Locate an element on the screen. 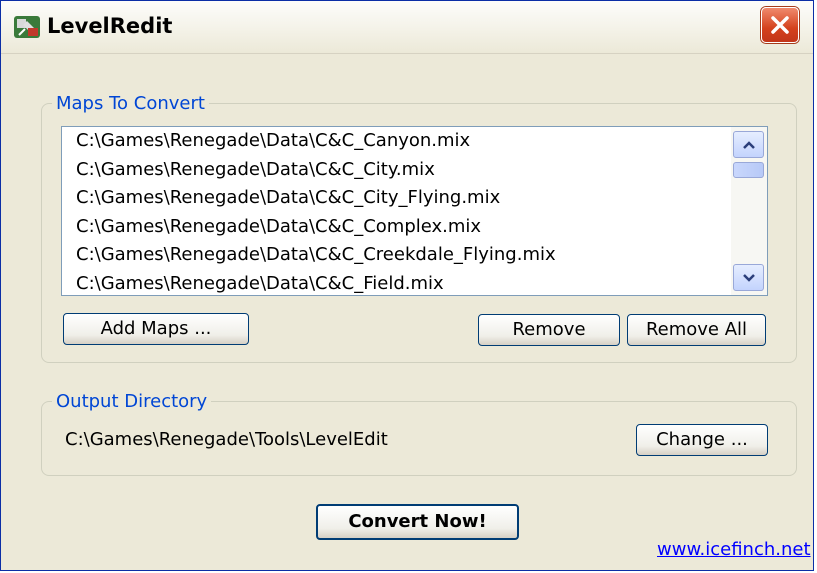 Image resolution: width=817 pixels, height=573 pixels. close-icon is located at coordinates (780, 25).